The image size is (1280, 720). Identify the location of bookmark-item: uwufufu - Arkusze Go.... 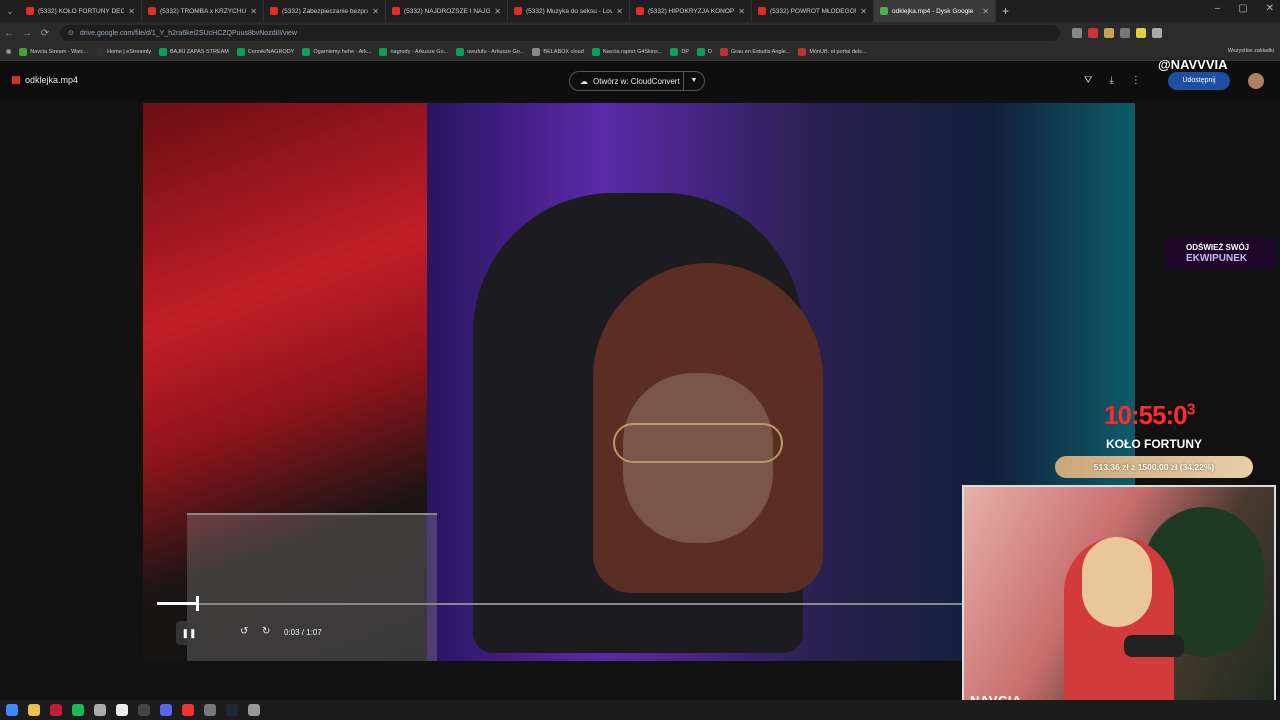
(490, 52).